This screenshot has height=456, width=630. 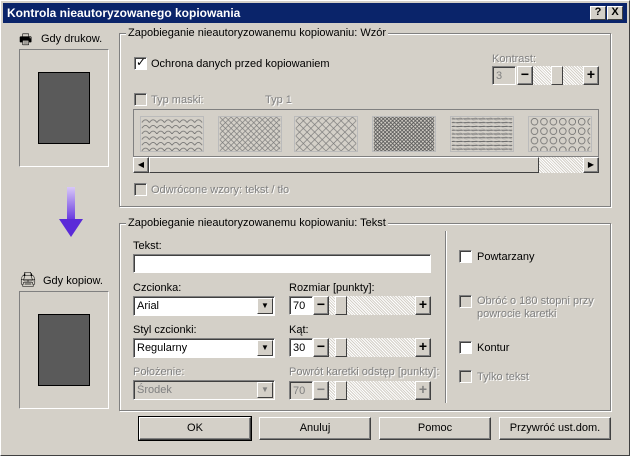 What do you see at coordinates (423, 305) in the screenshot?
I see `size-plus-button: +` at bounding box center [423, 305].